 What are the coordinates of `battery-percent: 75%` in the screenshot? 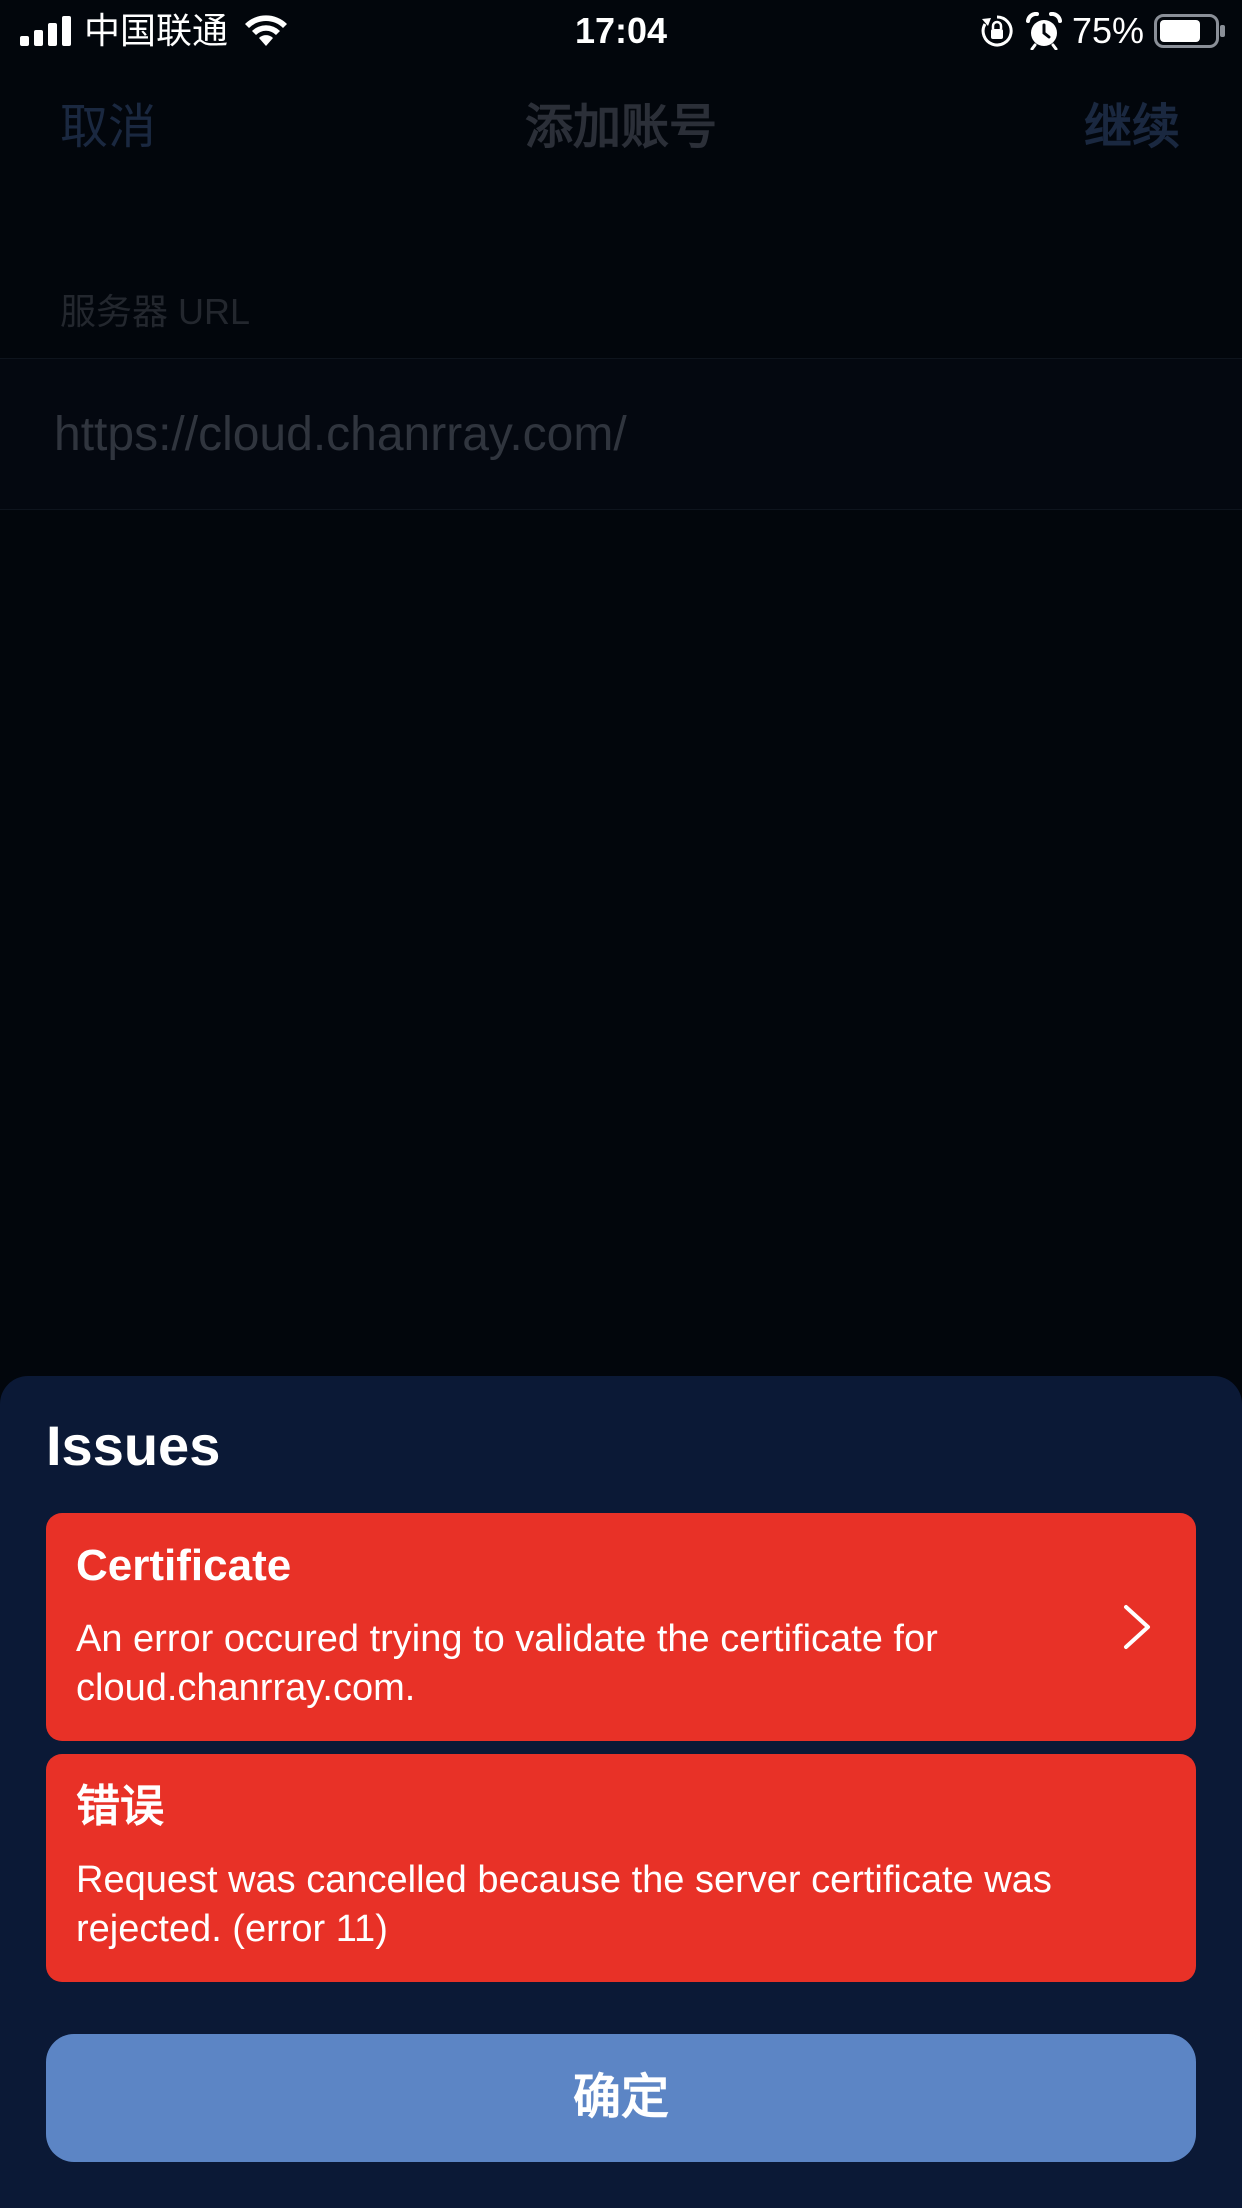 It's located at (1108, 30).